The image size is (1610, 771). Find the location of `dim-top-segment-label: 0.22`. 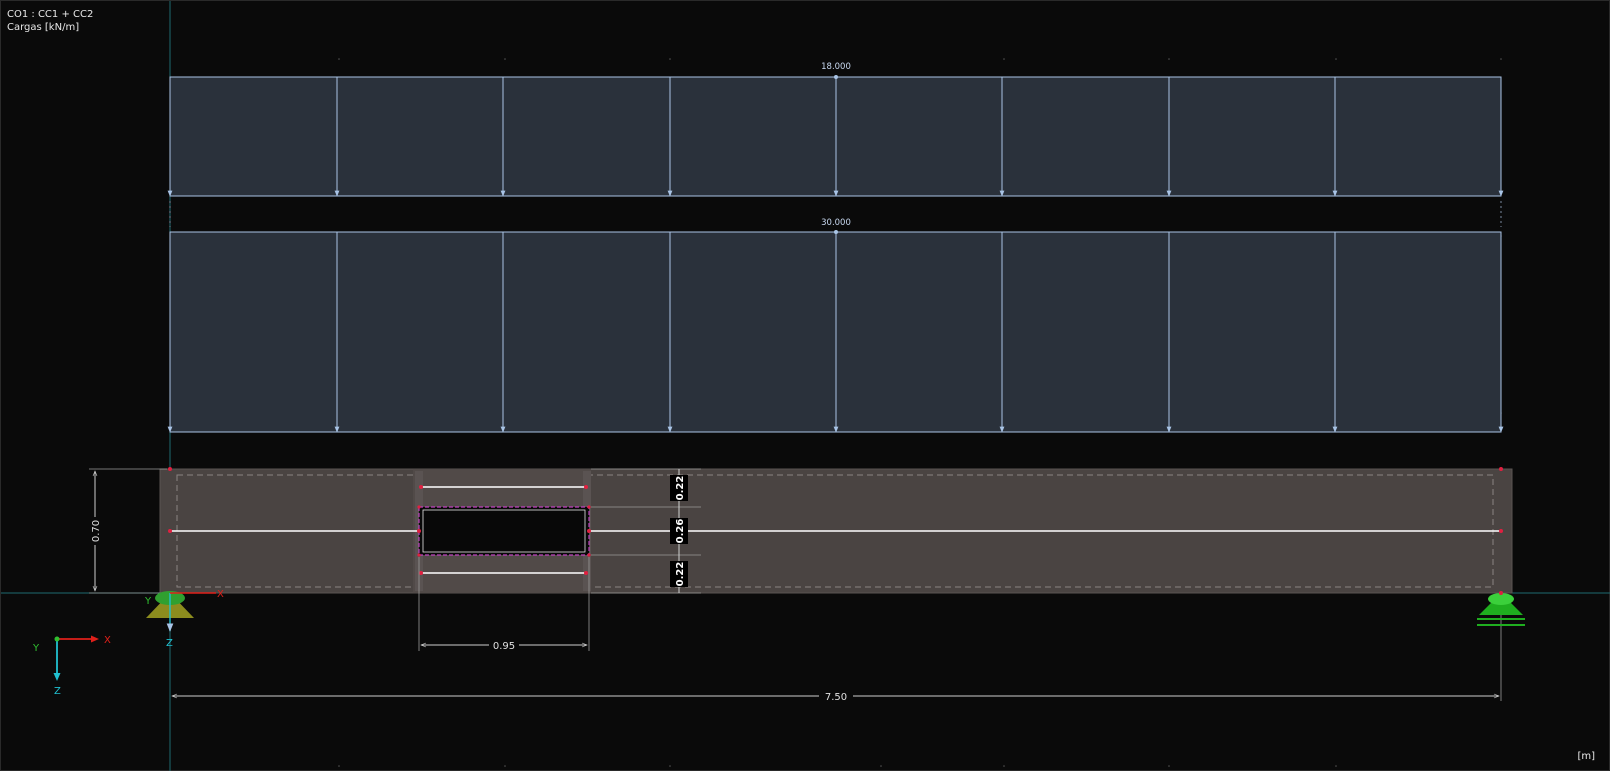

dim-top-segment-label: 0.22 is located at coordinates (680, 488).